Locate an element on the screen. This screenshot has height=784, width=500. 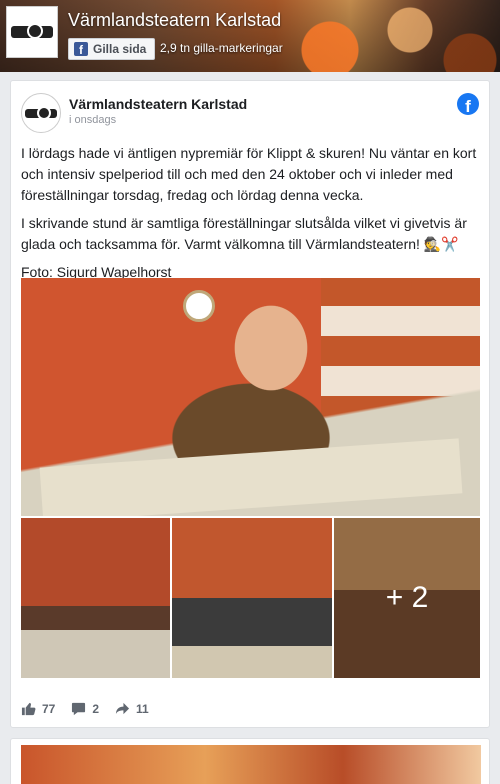
comment-bubble-icon is located at coordinates (79, 709).